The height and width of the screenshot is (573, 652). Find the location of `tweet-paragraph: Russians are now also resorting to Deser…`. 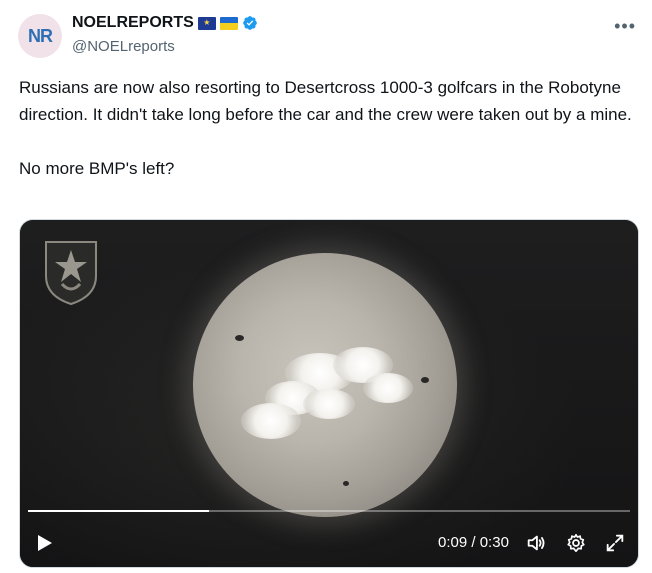

tweet-paragraph: Russians are now also resorting to Deser… is located at coordinates (325, 101).